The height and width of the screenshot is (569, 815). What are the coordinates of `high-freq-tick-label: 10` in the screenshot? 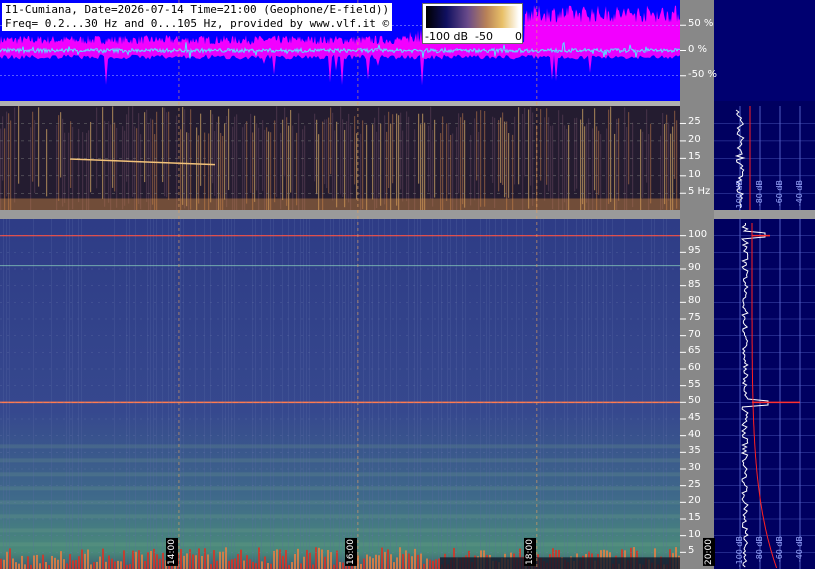 It's located at (694, 534).